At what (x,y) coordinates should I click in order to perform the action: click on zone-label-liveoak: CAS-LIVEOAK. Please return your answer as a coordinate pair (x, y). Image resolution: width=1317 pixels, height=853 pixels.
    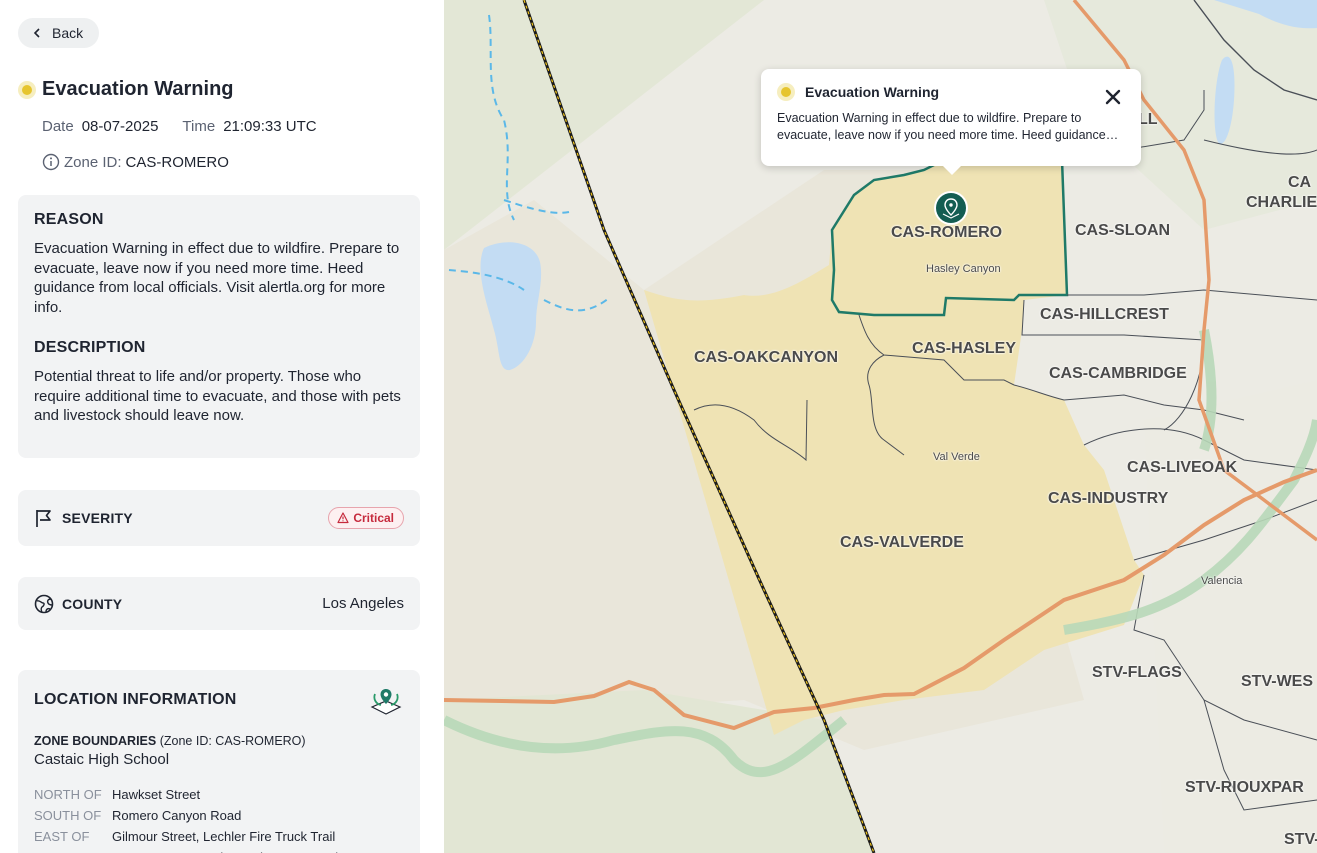
    Looking at the image, I should click on (1182, 468).